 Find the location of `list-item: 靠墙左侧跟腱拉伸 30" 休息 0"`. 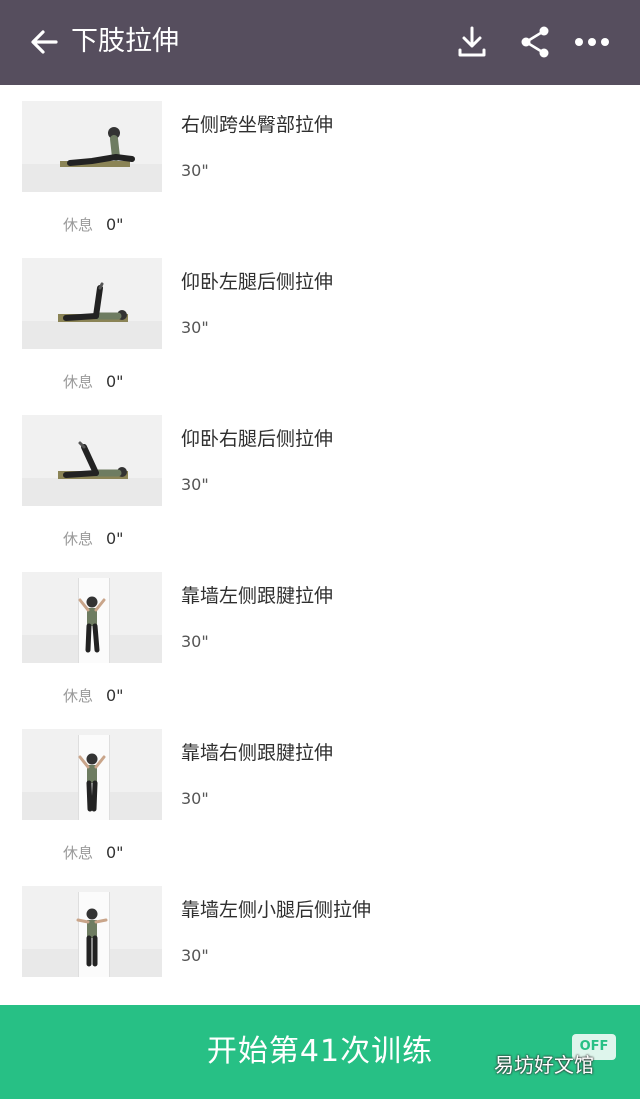

list-item: 靠墙左侧跟腱拉伸 30" 休息 0" is located at coordinates (320, 634).